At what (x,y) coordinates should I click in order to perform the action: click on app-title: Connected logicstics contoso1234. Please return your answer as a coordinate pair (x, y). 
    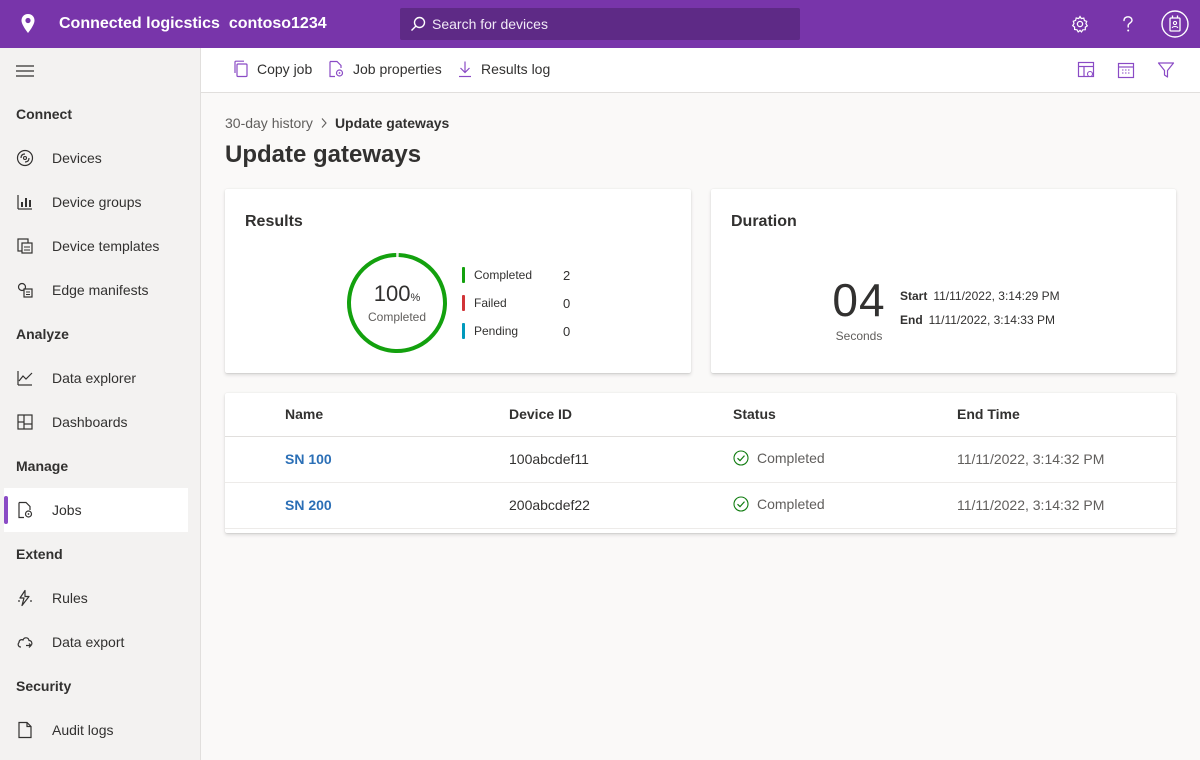
    Looking at the image, I should click on (193, 24).